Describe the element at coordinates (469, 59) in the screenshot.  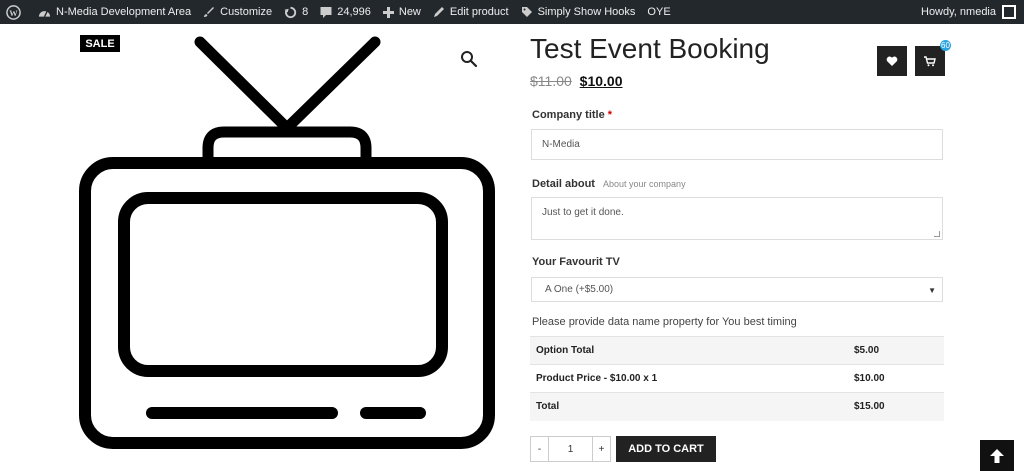
I see `search-icon` at that location.